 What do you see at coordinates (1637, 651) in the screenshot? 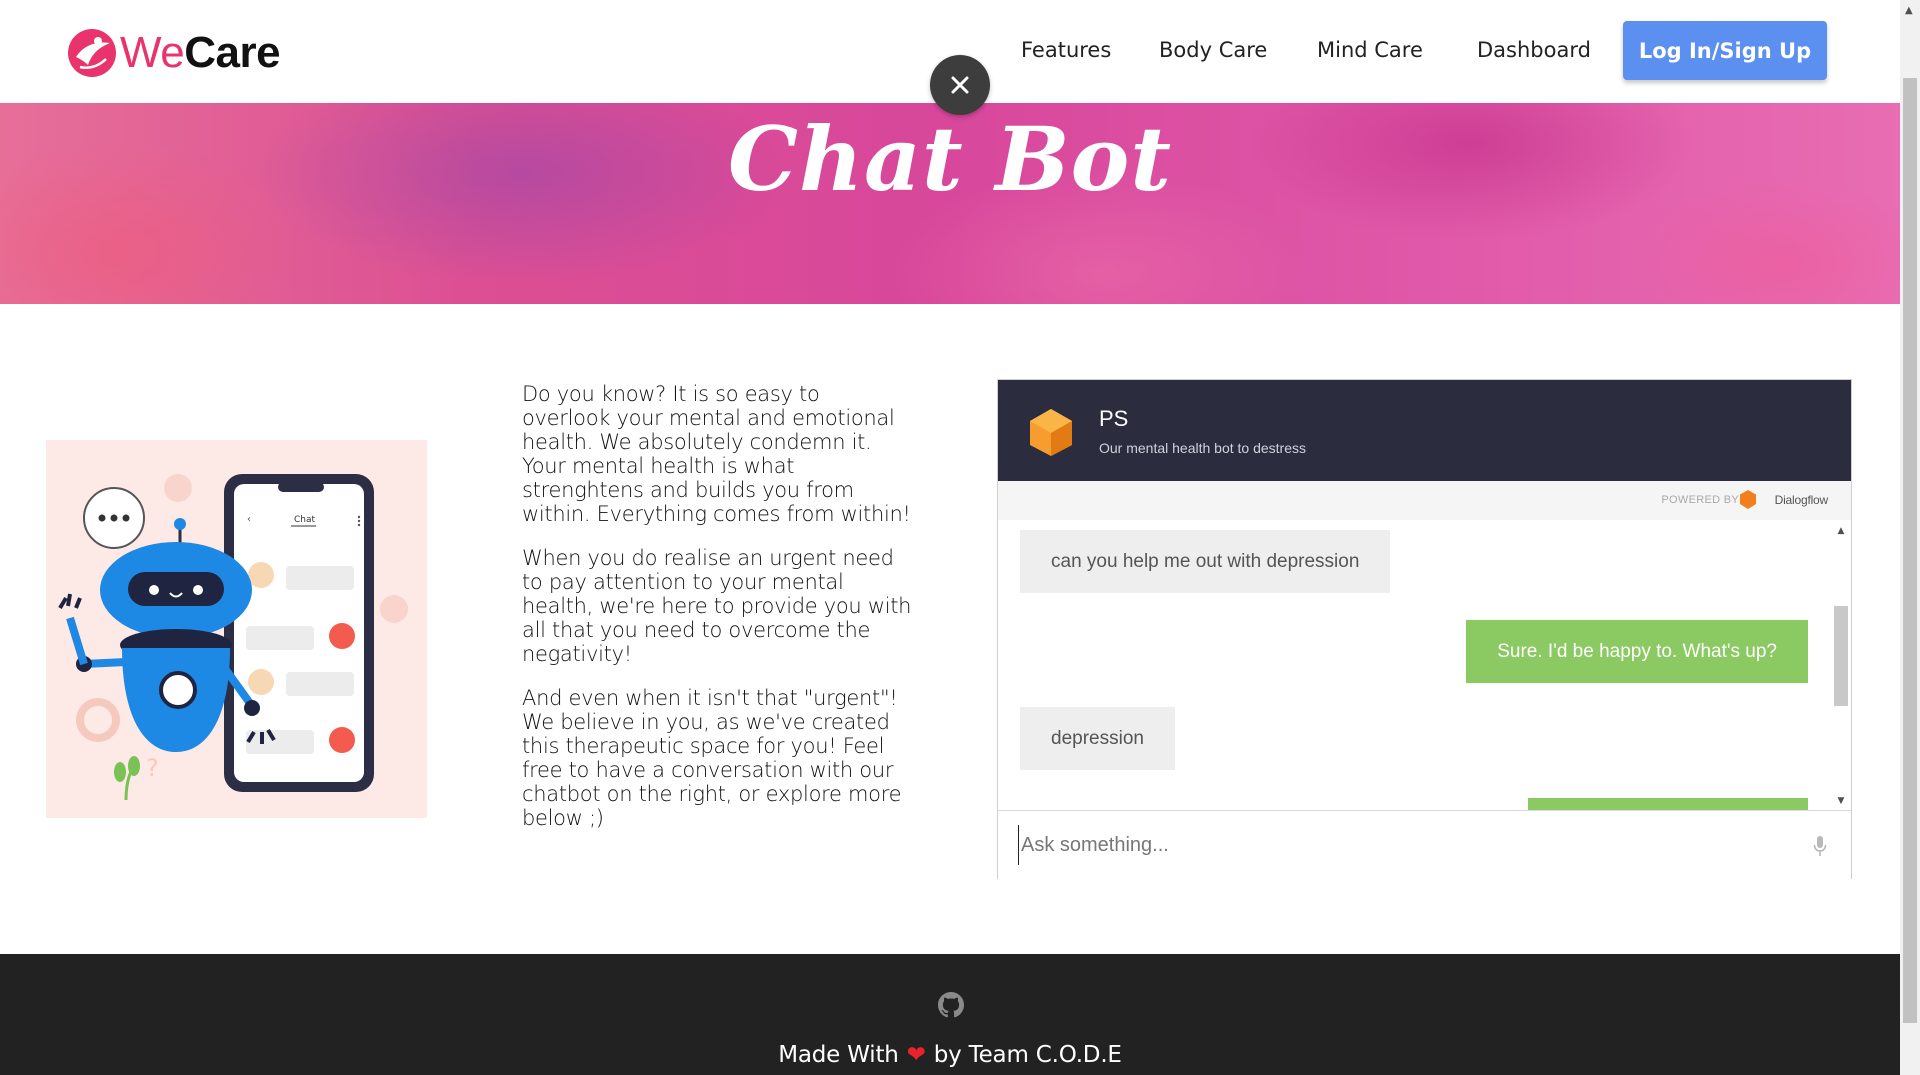
I see `bot-message: Sure. I'd be happy to. What's up?` at bounding box center [1637, 651].